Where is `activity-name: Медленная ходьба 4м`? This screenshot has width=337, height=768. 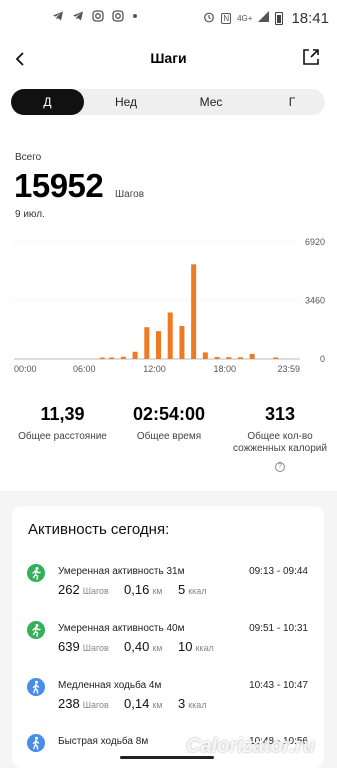
activity-name: Медленная ходьба 4м is located at coordinates (110, 685).